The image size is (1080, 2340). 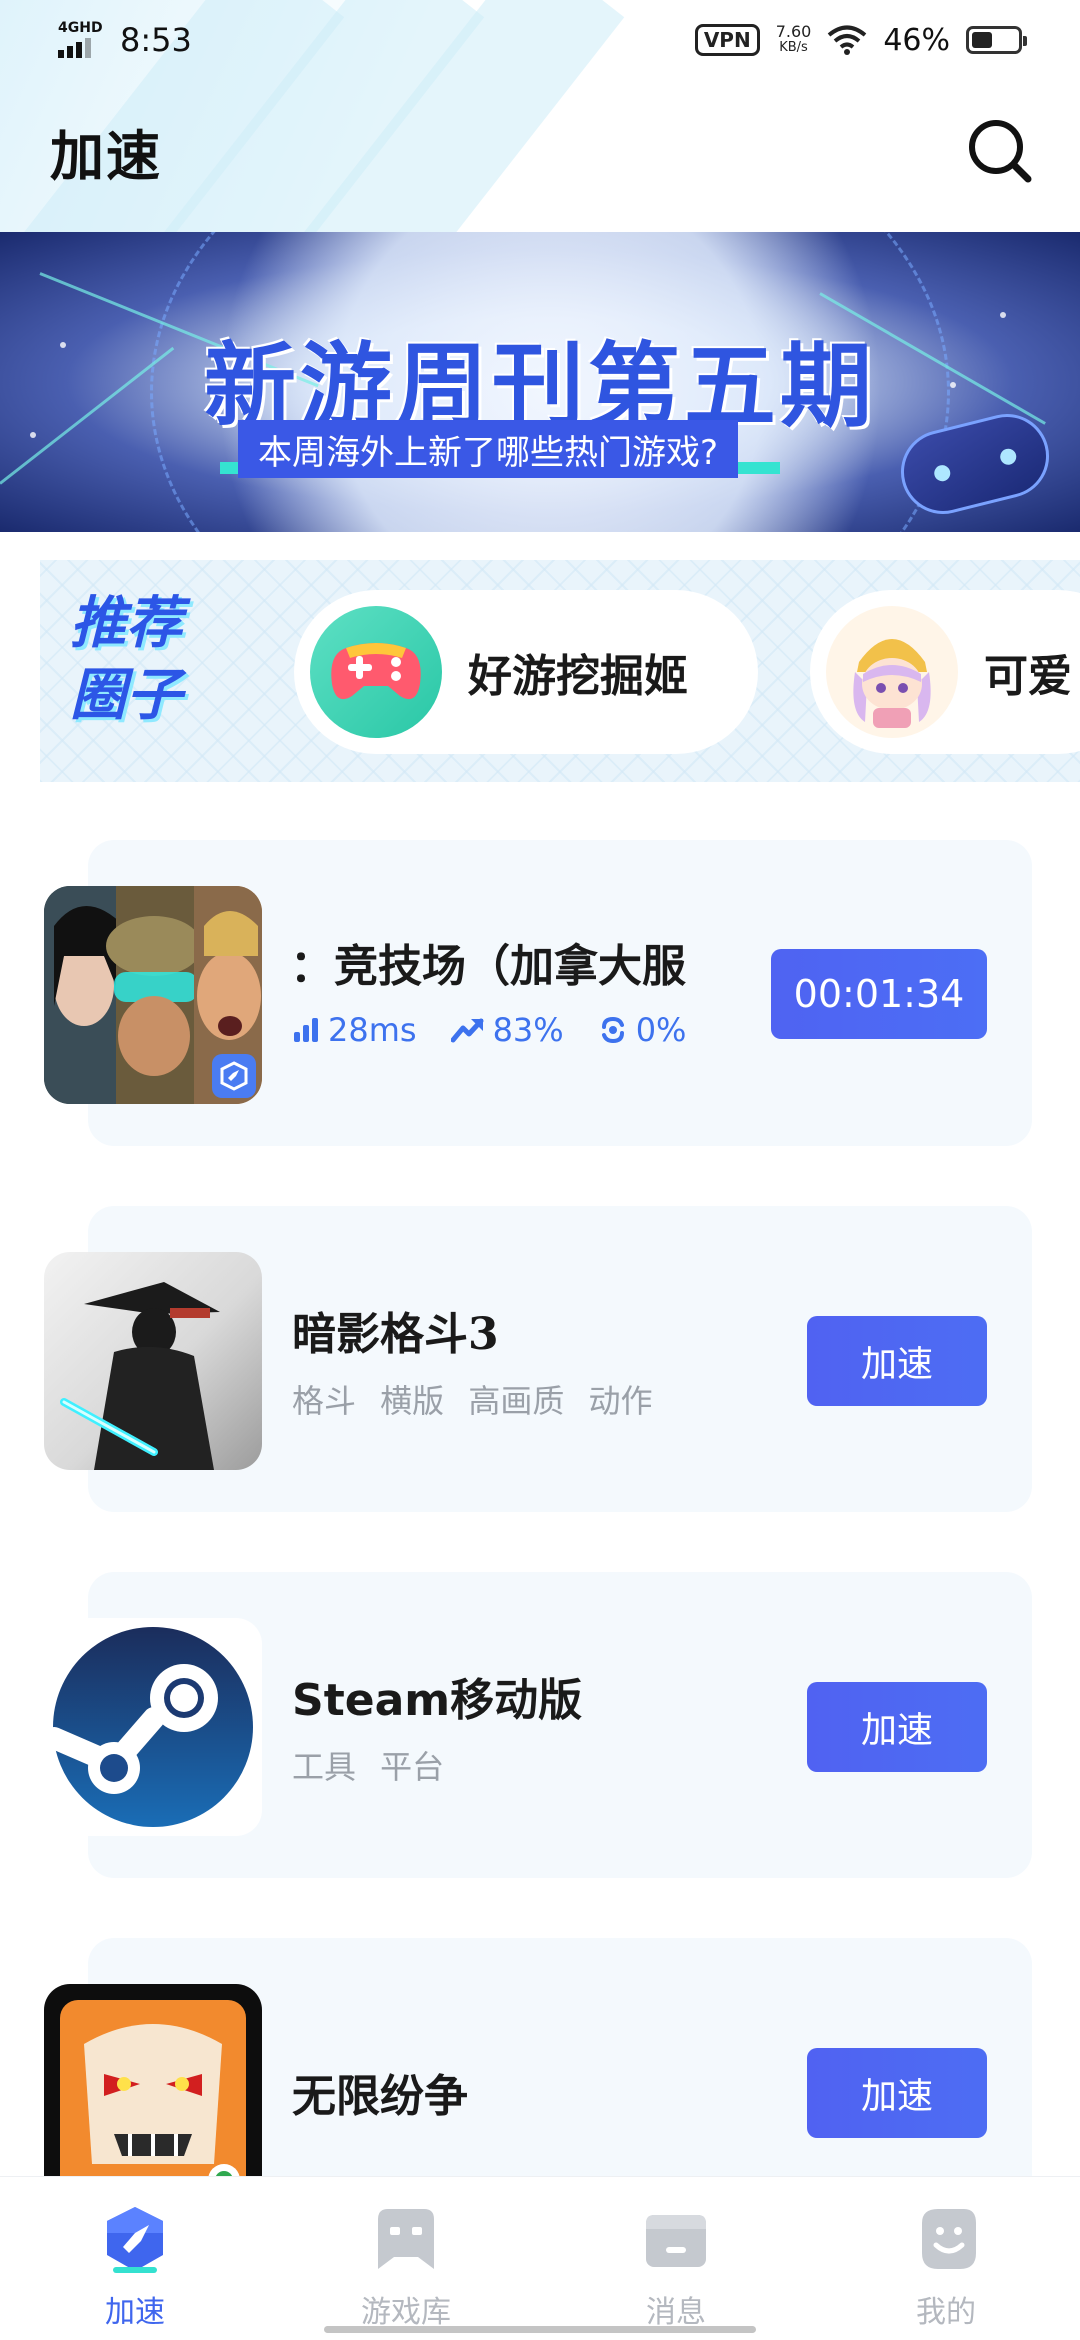 I want to click on packet-loss-value: 0%, so click(x=661, y=1030).